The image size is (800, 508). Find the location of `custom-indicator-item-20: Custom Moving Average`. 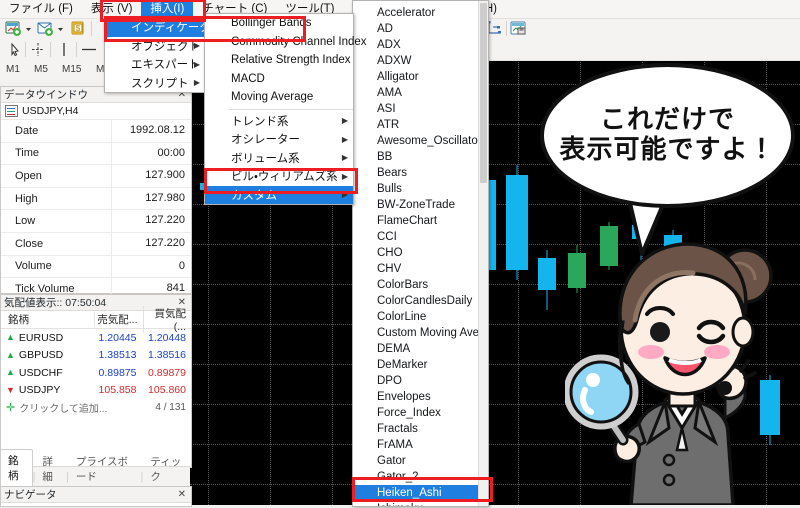

custom-indicator-item-20: Custom Moving Average is located at coordinates (420, 333).